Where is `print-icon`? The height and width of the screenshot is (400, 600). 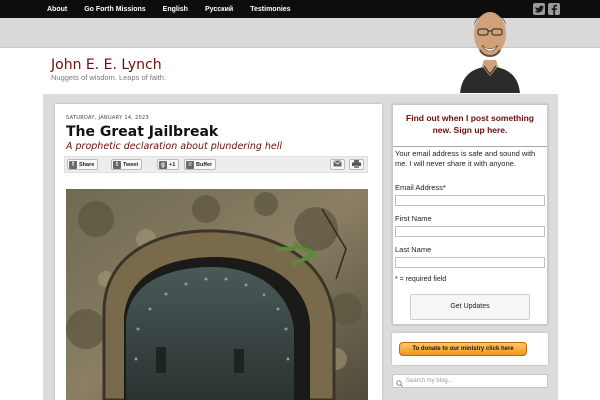
print-icon is located at coordinates (356, 164).